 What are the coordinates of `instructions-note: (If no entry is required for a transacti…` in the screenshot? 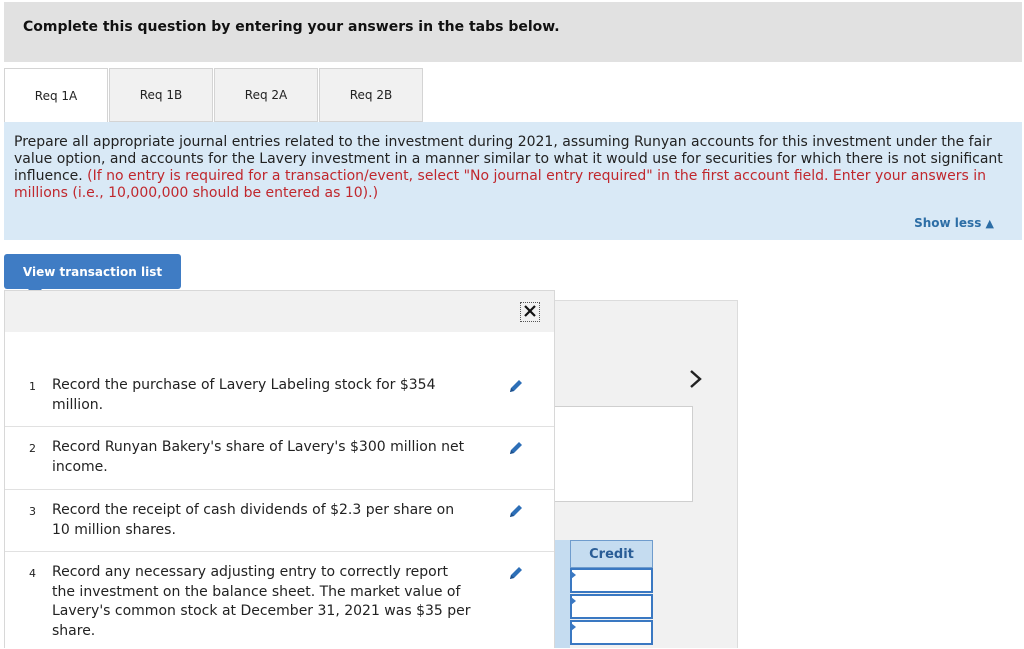 It's located at (500, 184).